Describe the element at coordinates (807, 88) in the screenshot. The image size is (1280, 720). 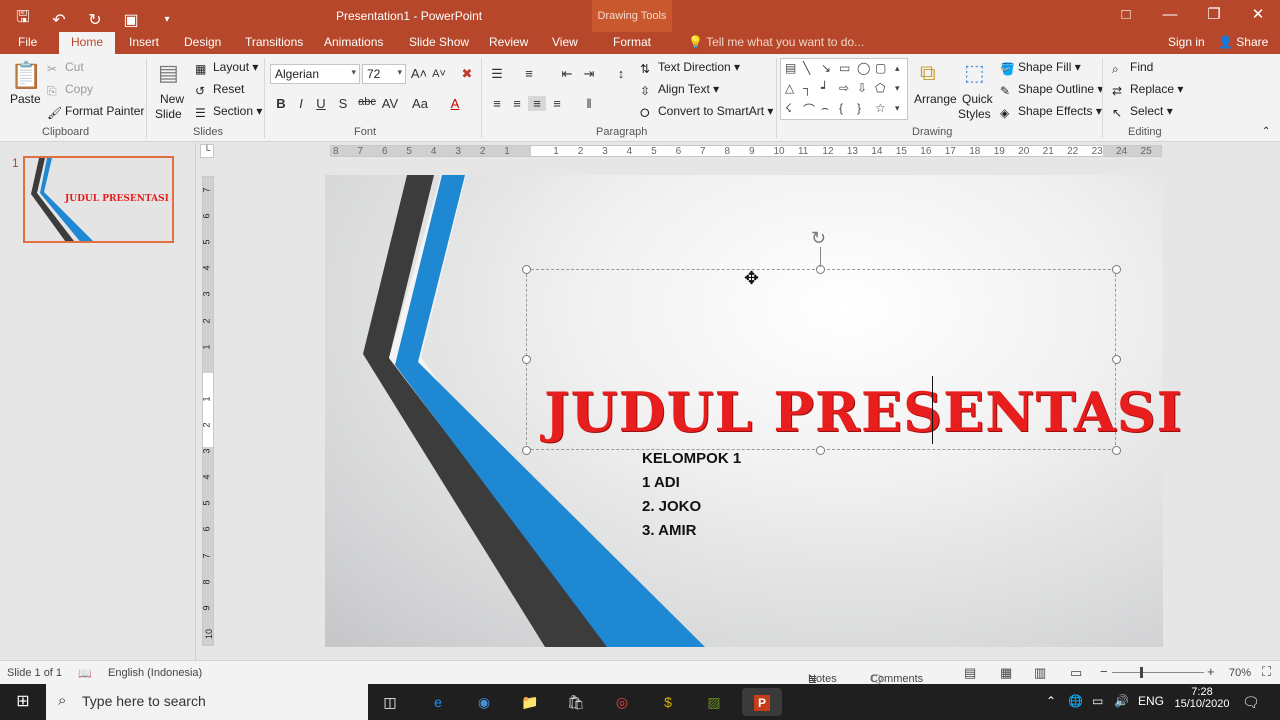
I see `elbow-shape-icon: ┐` at that location.